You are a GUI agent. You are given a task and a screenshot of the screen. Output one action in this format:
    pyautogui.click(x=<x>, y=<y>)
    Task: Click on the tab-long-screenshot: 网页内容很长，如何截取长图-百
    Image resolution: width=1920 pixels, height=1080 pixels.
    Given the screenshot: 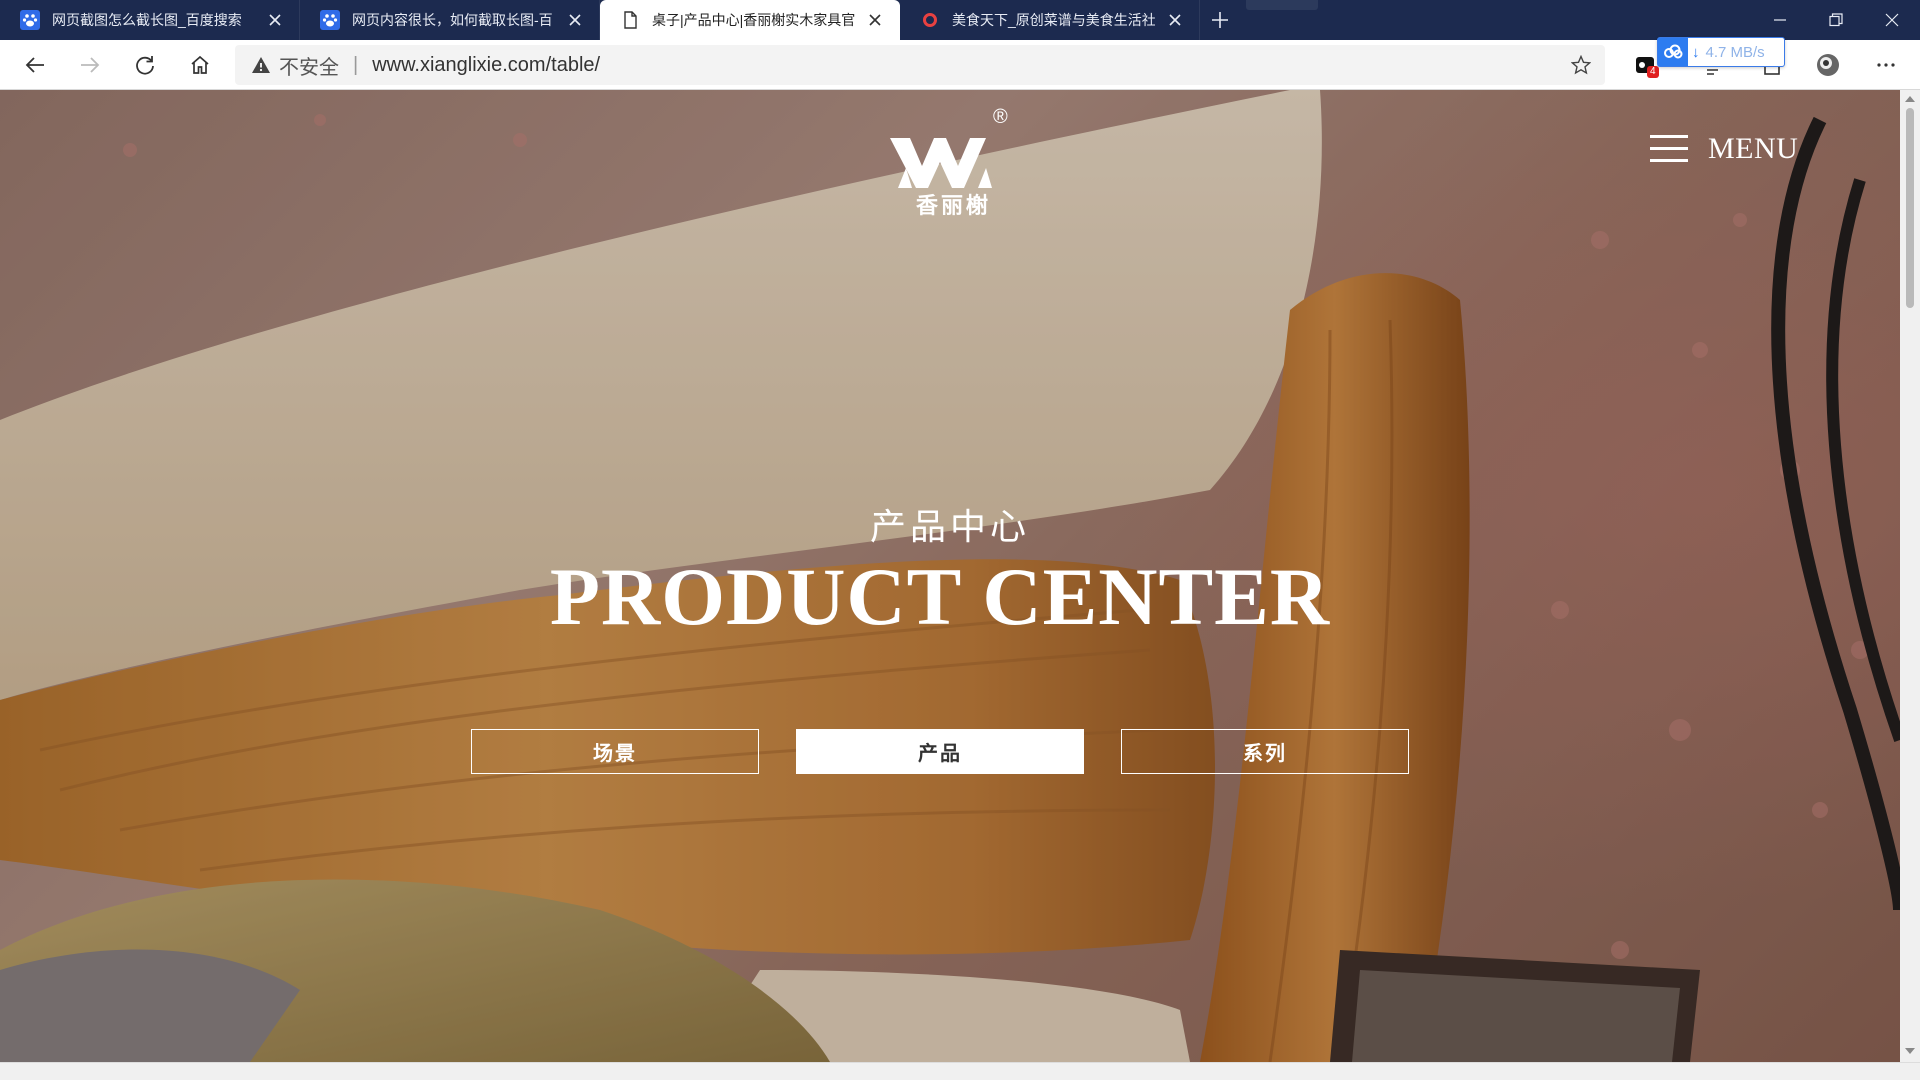 What is the action you would take?
    pyautogui.click(x=450, y=20)
    